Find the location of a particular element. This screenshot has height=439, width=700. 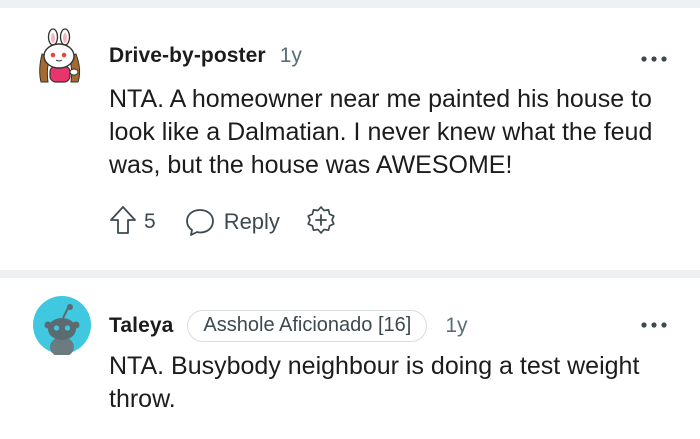

comment-meta: Drive-by-poster 1y is located at coordinates (205, 56).